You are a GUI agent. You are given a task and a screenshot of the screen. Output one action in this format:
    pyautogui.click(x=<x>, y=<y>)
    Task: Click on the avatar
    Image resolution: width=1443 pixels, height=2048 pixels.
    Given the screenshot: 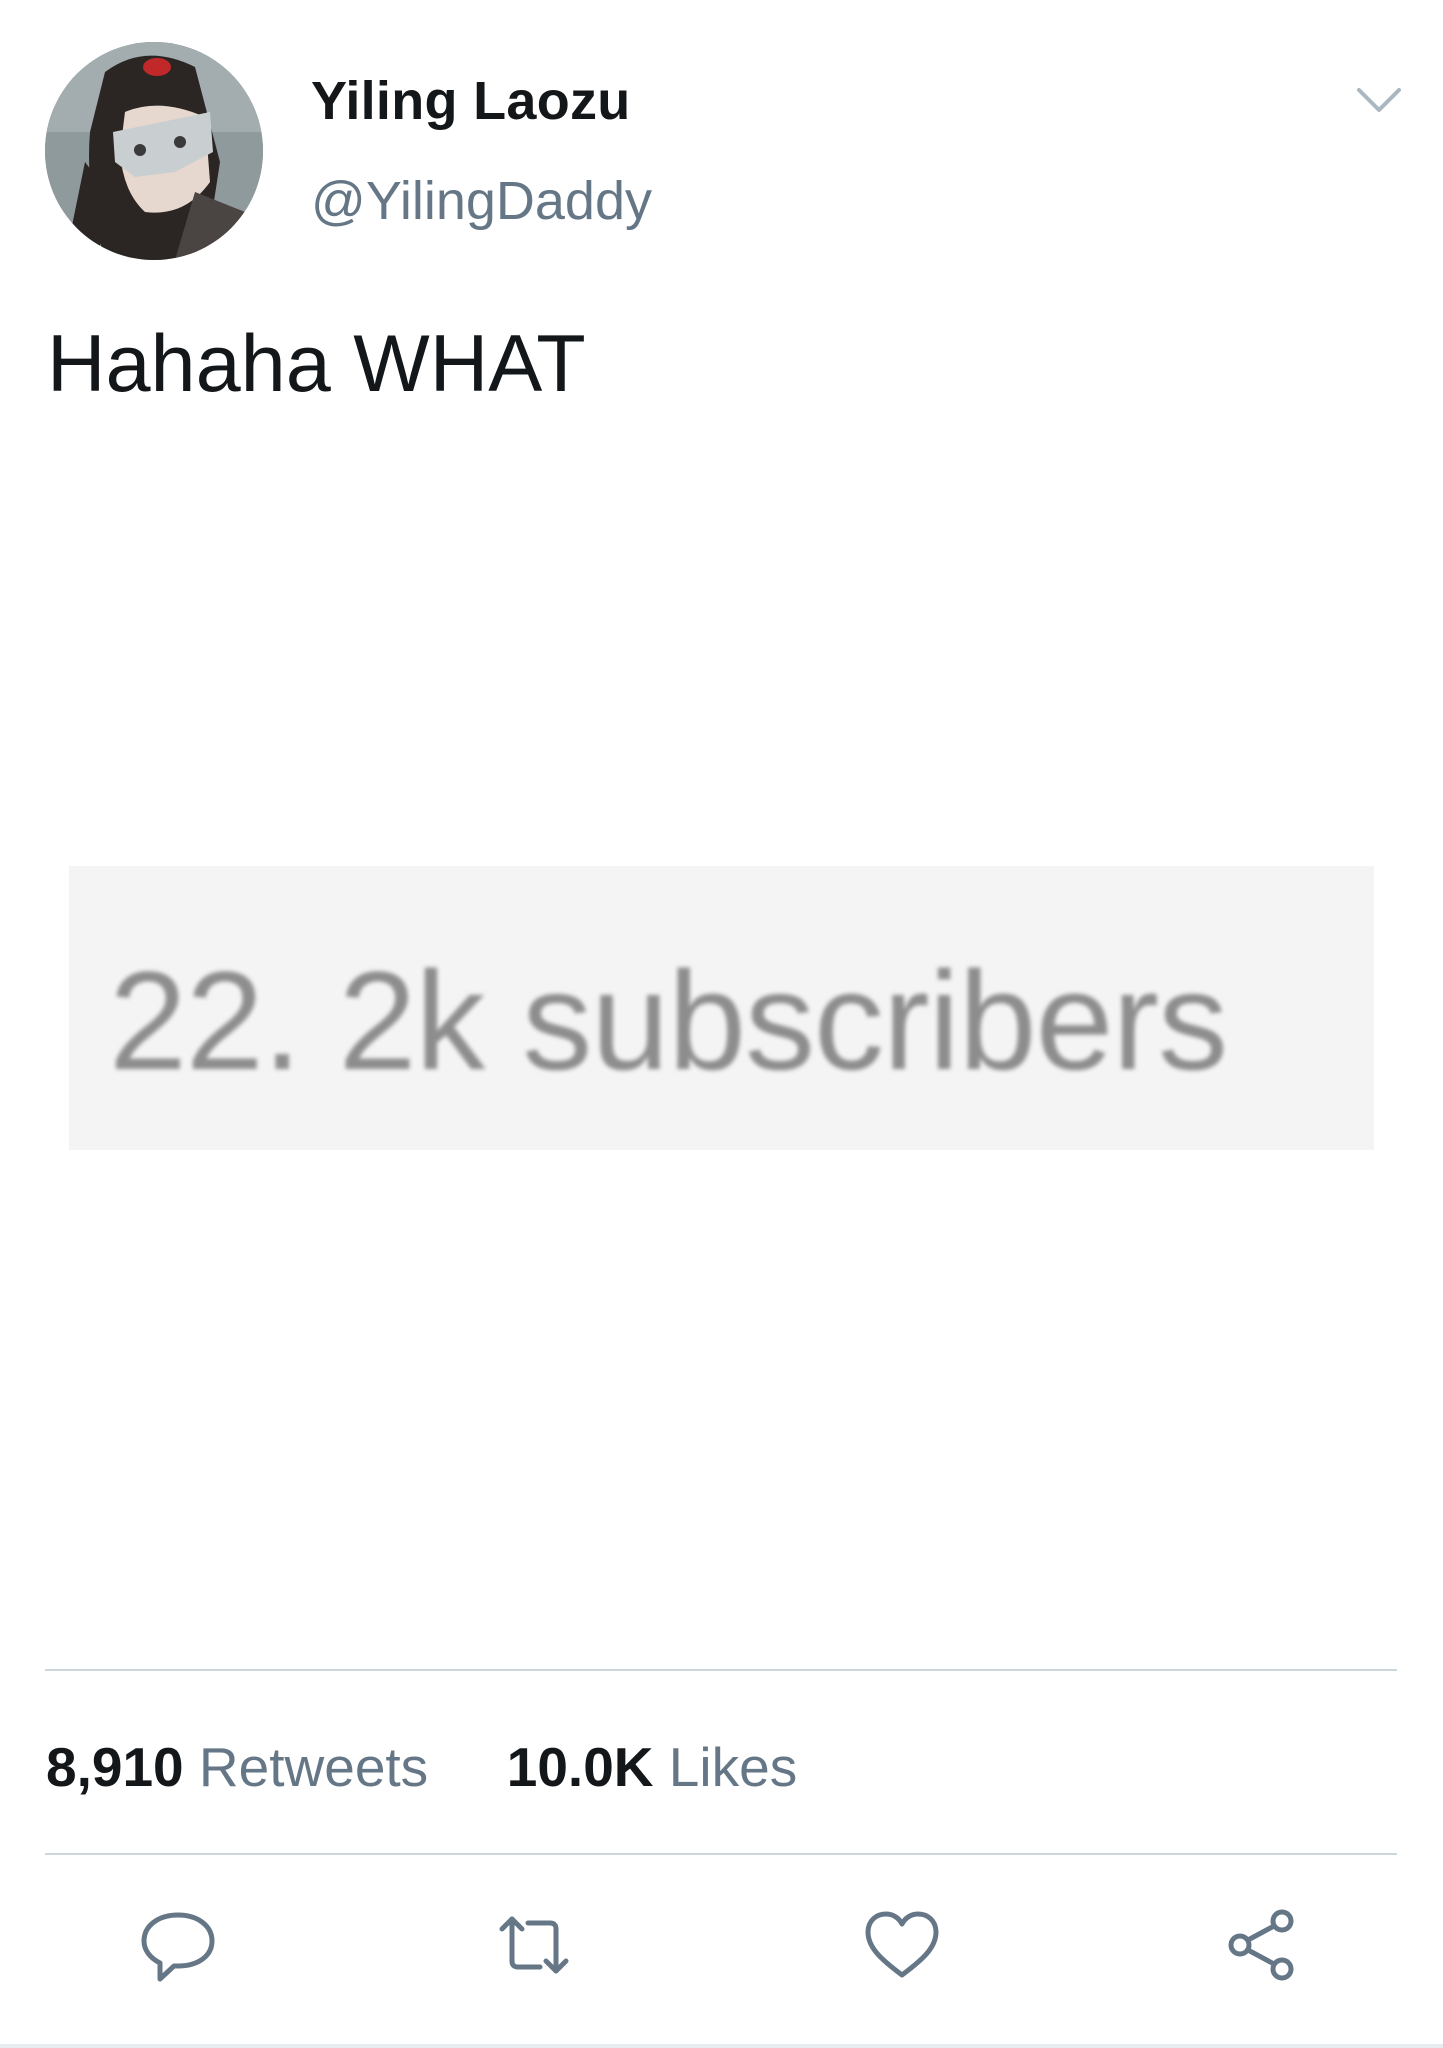 What is the action you would take?
    pyautogui.click(x=154, y=151)
    